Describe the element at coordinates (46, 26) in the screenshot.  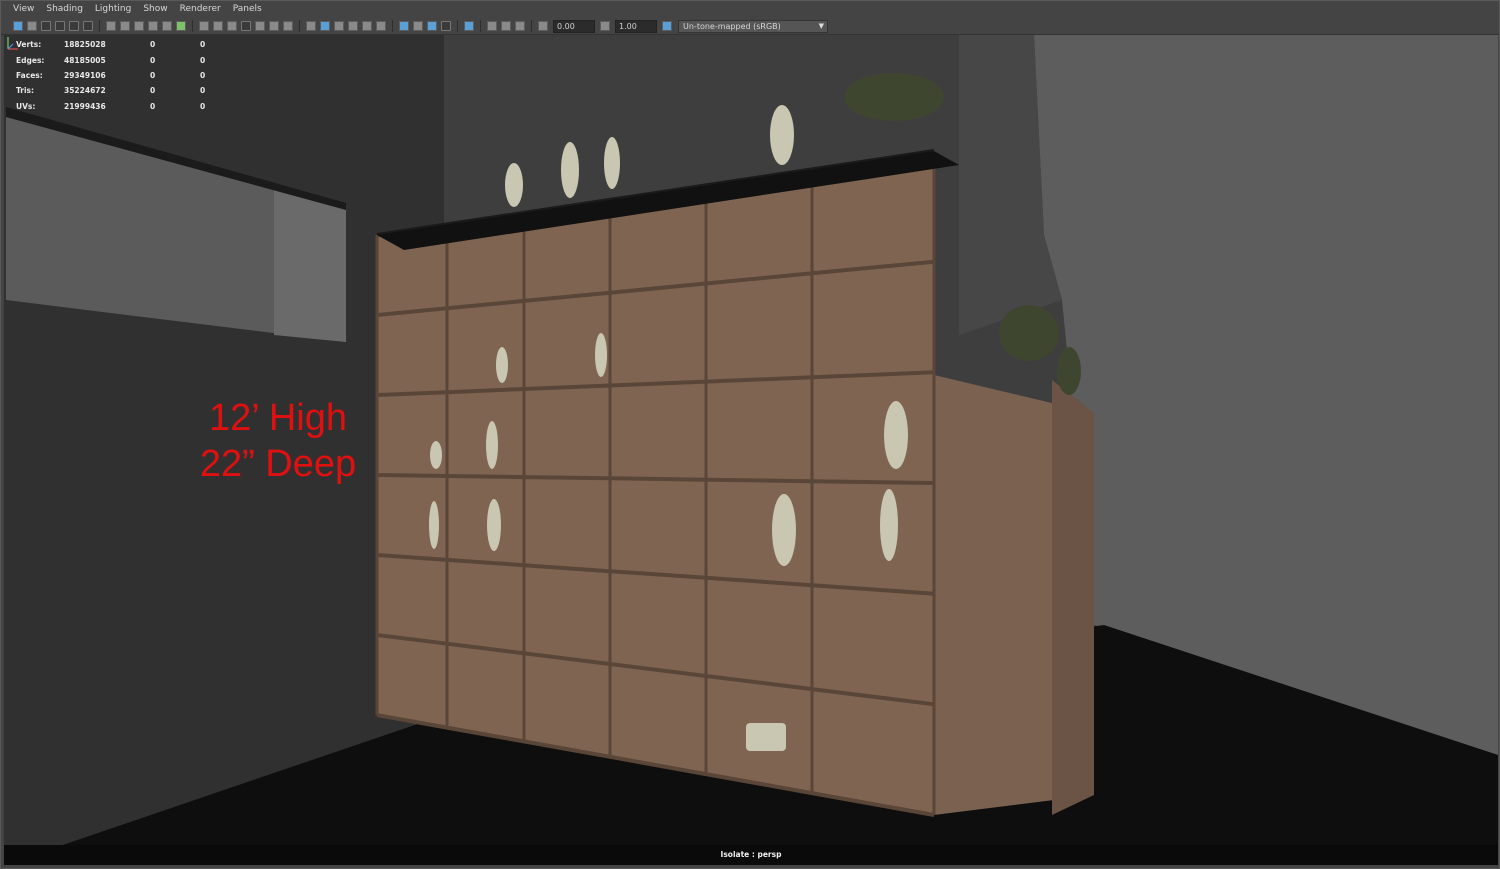
I see `bookmark-icon` at that location.